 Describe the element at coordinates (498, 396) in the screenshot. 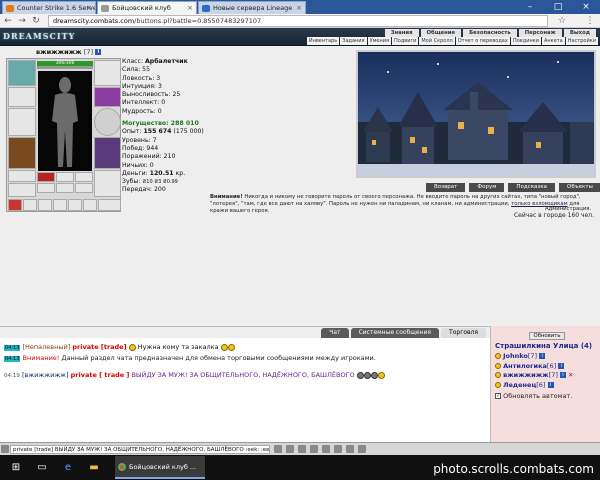

I see `auto-refresh-checkbox: ✓` at that location.